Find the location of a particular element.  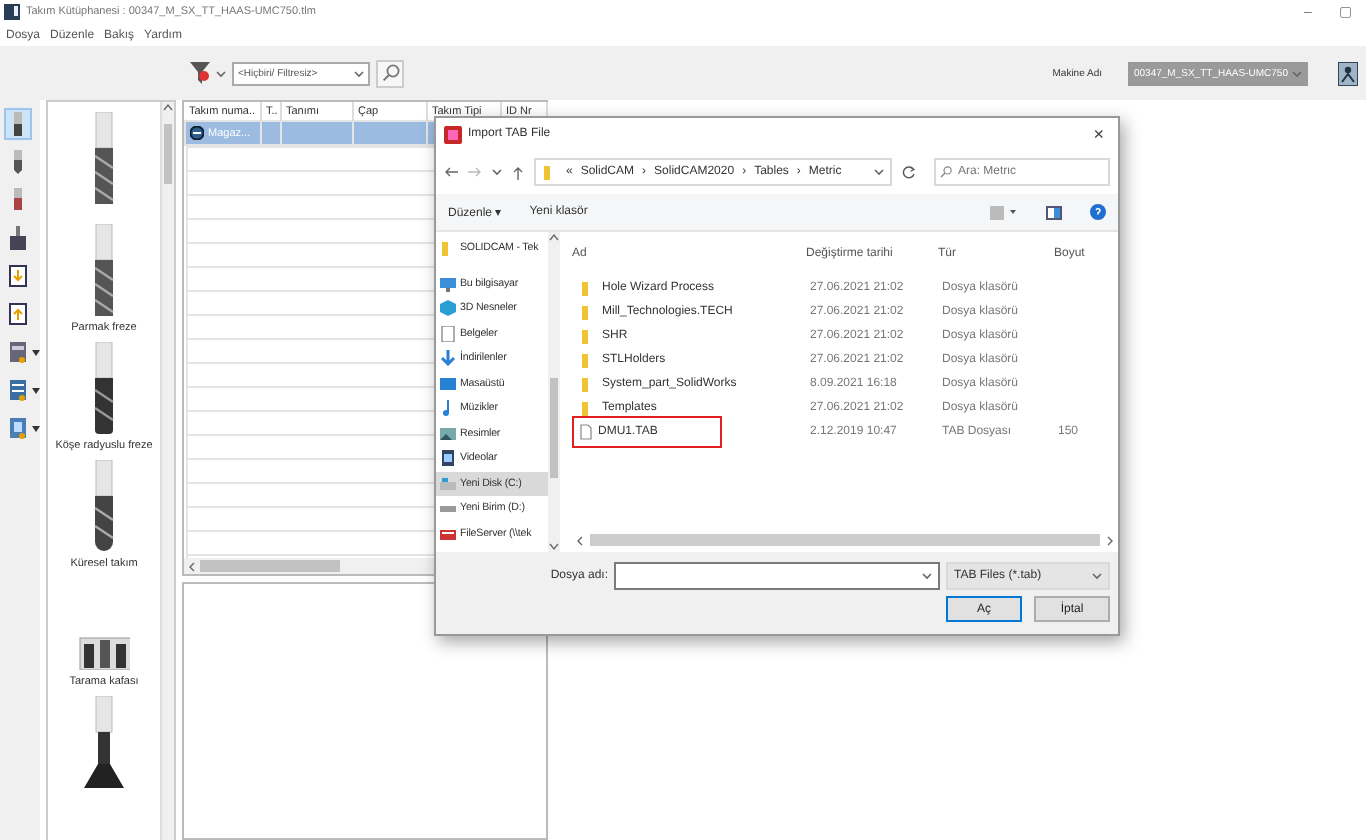

up-arrow-icon is located at coordinates (518, 172).